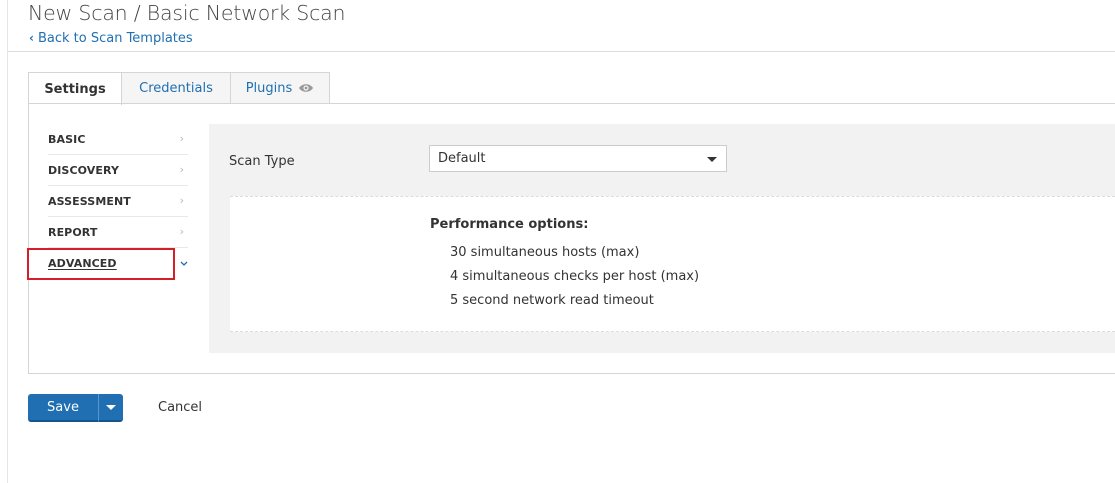 The height and width of the screenshot is (483, 1115). Describe the element at coordinates (545, 252) in the screenshot. I see `list-item: 30 simultaneous hosts (max)` at that location.